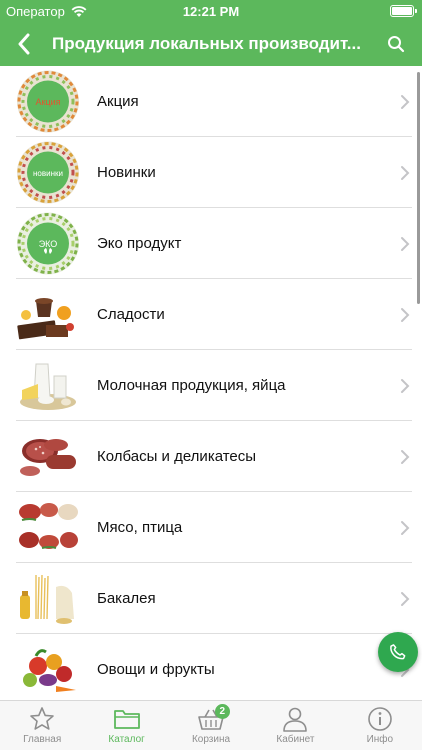  I want to click on user-icon, so click(295, 719).